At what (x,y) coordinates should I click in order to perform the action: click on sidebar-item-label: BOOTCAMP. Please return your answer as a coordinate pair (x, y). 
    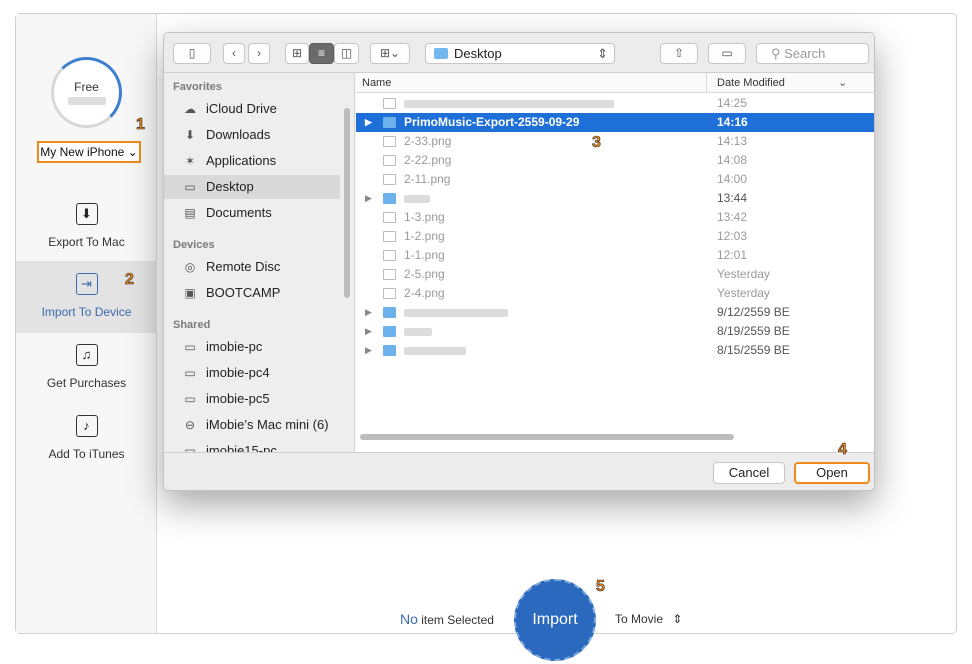
    Looking at the image, I should click on (243, 292).